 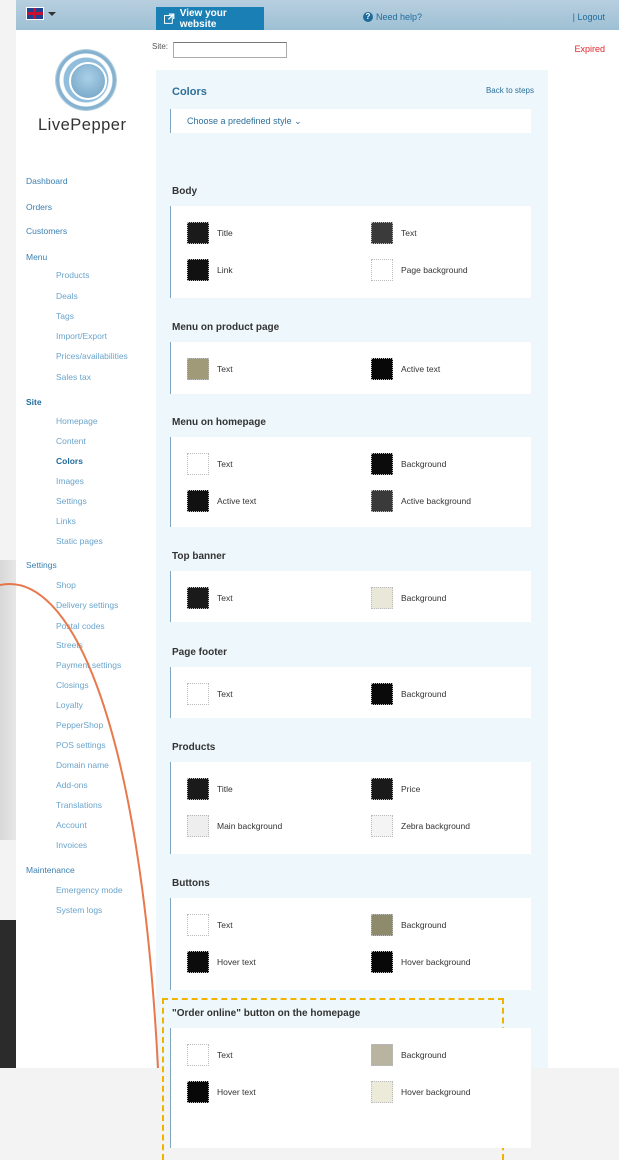 What do you see at coordinates (510, 90) in the screenshot?
I see `back-to-steps-link: Back to steps` at bounding box center [510, 90].